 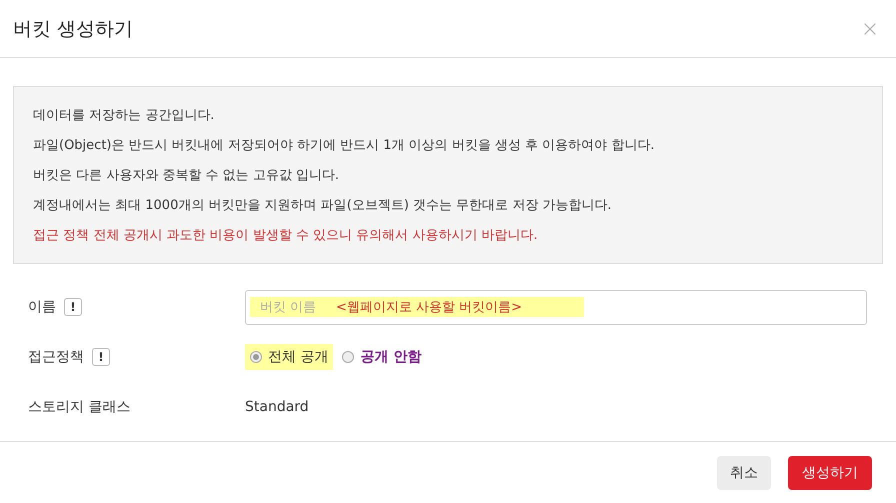 I want to click on notice-text: 계정내에서는 최대 1000개의 버킷만을 지원하며 파일(오브젝트) 갯수는 무한대로 저장 가능합니다., so click(x=323, y=206).